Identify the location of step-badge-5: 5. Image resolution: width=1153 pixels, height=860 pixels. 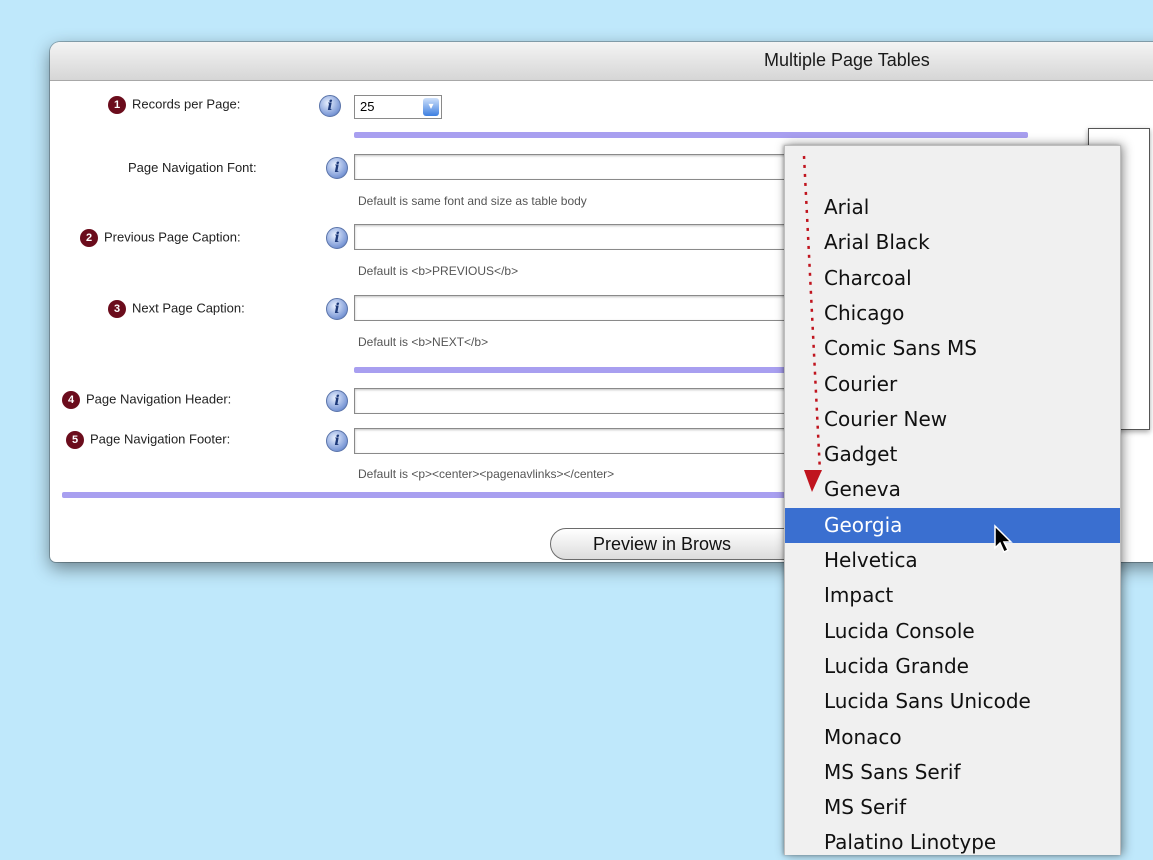
(75, 440).